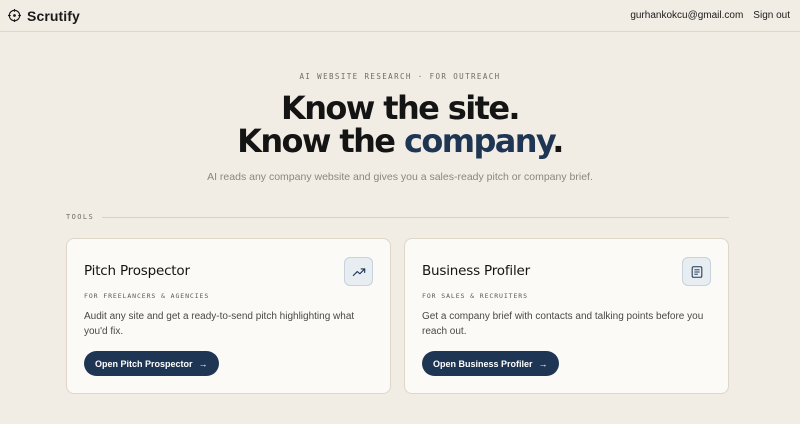 This screenshot has height=424, width=800. Describe the element at coordinates (687, 15) in the screenshot. I see `user-email: gurhankokcu@gmail.com` at that location.